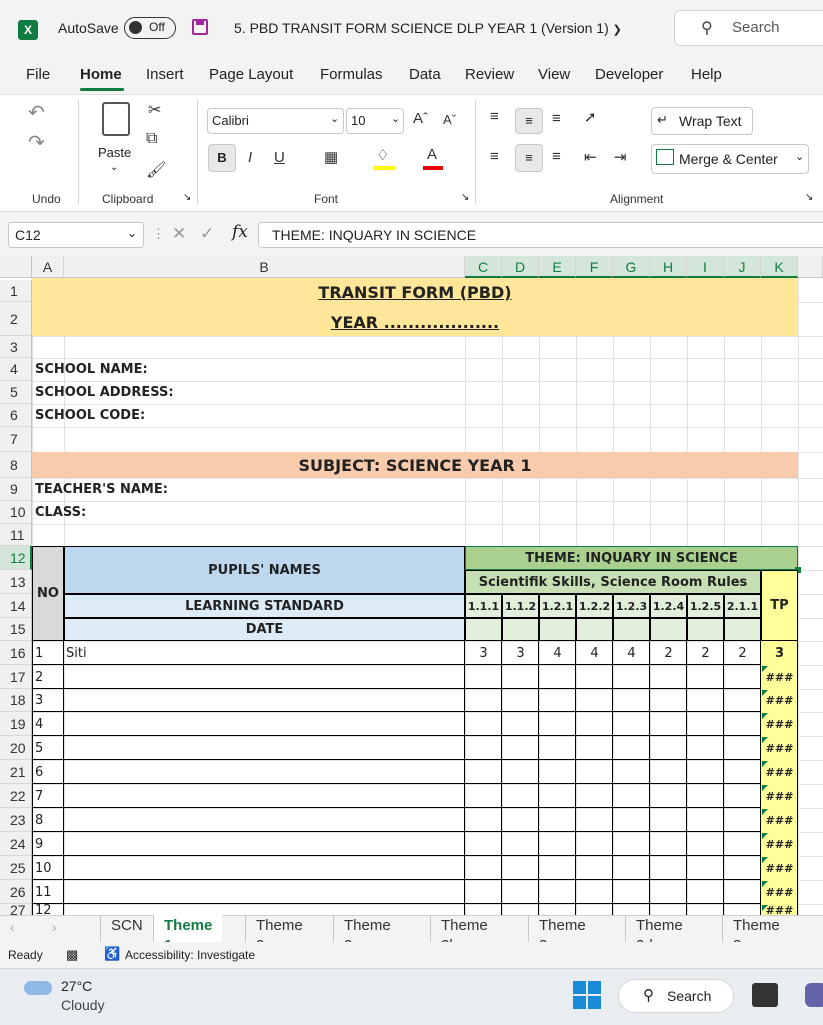 This screenshot has width=823, height=1025. Describe the element at coordinates (367, 934) in the screenshot. I see `sheet-tab-theme-2a: Theme 2a` at that location.